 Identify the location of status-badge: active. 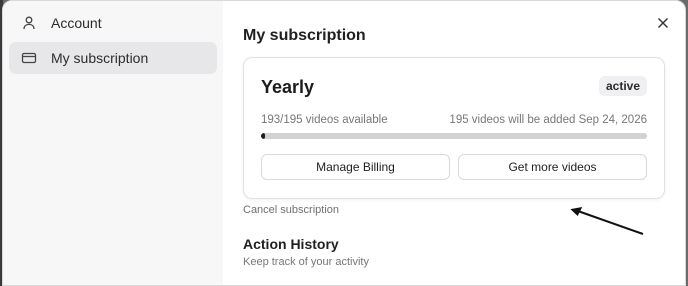
(622, 85).